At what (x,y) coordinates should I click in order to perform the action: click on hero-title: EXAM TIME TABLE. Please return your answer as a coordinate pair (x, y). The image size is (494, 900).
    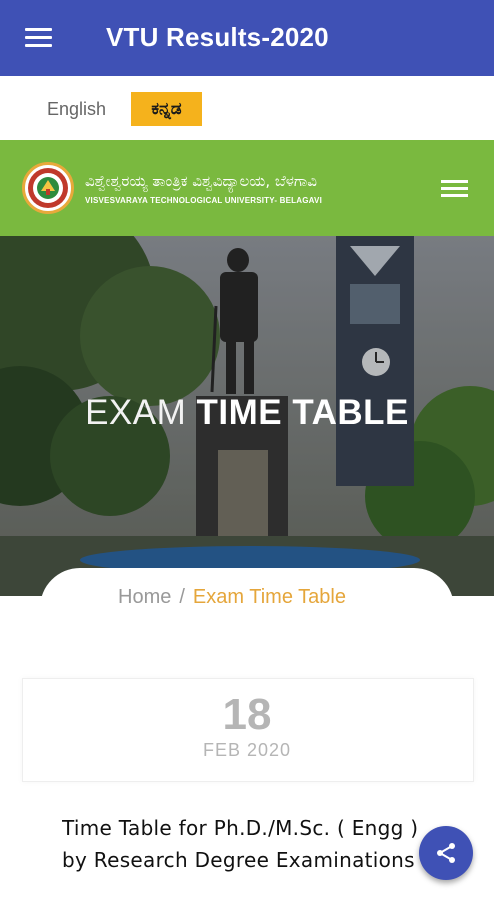
    Looking at the image, I should click on (247, 413).